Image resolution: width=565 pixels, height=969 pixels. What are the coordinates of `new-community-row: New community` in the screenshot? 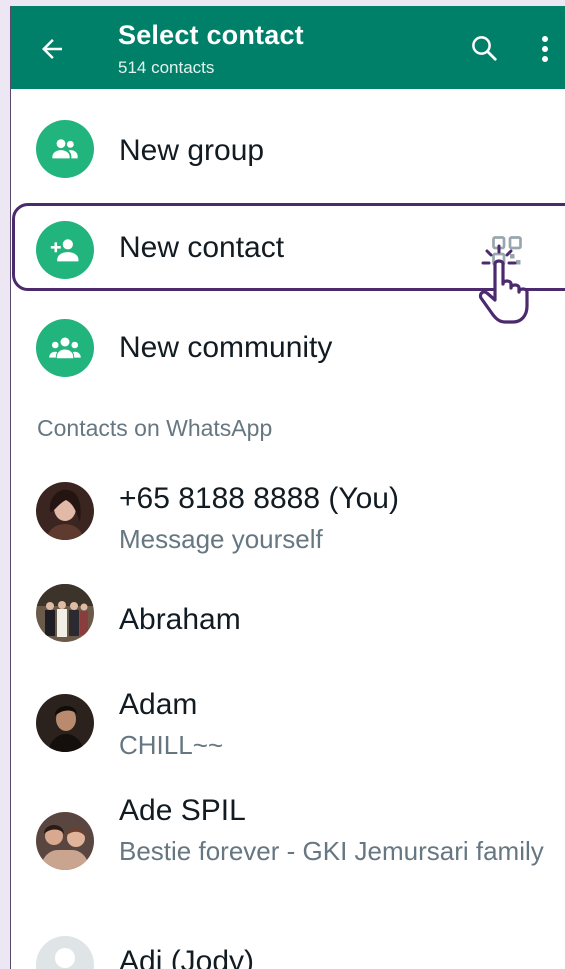 It's located at (288, 348).